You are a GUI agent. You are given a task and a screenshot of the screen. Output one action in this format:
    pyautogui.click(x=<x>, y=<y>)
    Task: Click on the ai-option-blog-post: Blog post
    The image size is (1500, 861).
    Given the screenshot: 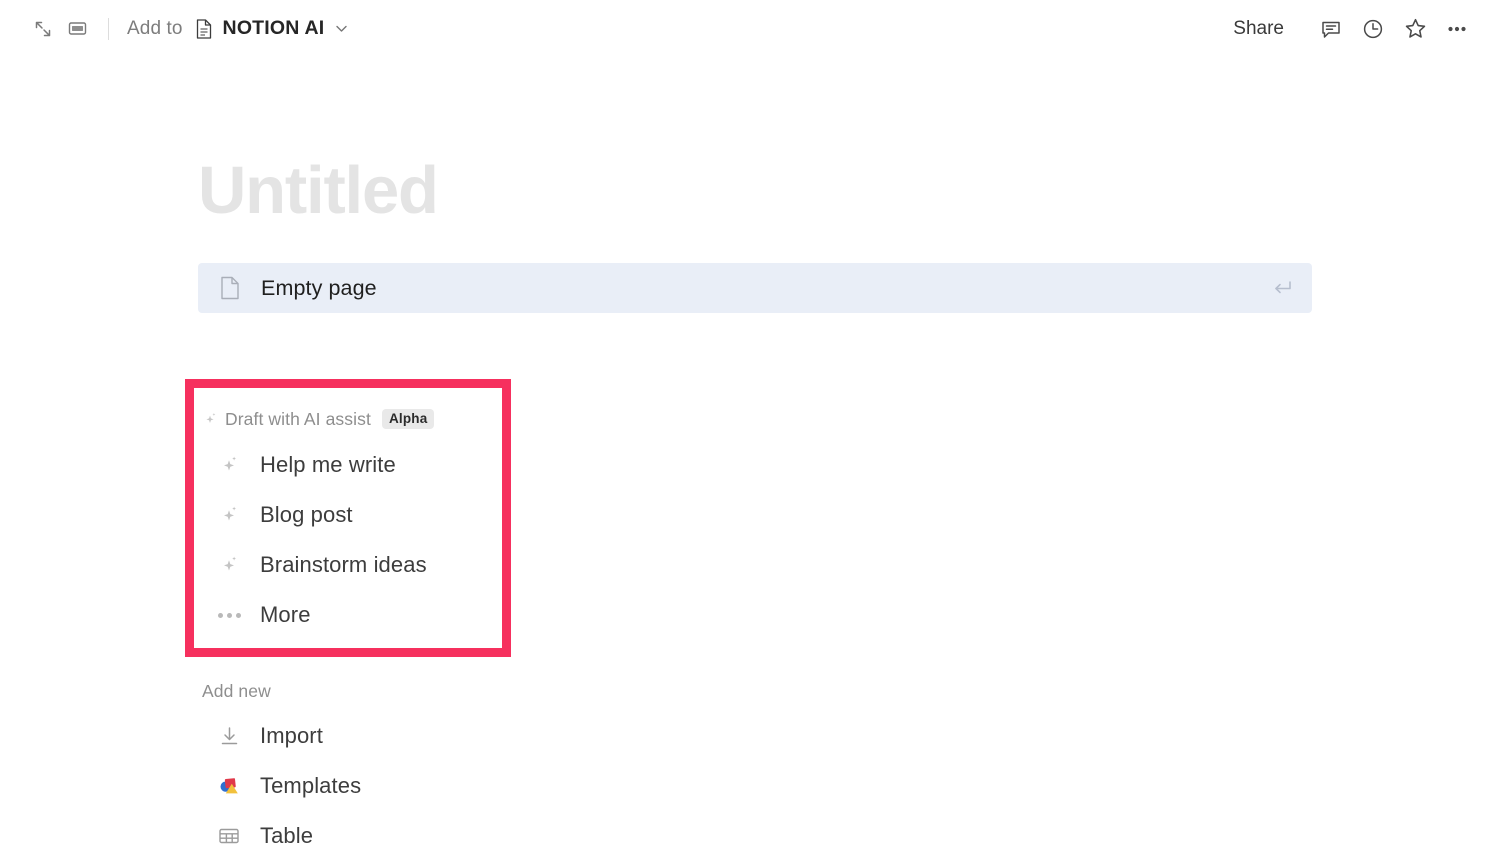 What is the action you would take?
    pyautogui.click(x=352, y=515)
    